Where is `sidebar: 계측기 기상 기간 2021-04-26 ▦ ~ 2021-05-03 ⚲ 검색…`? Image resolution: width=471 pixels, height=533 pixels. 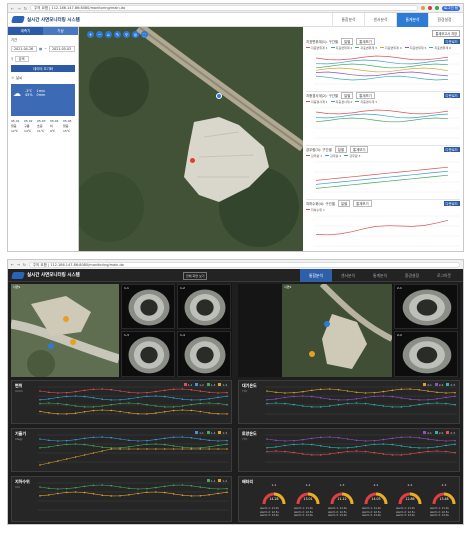
sidebar: 계측기 기상 기간 2021-04-26 ▦ ~ 2021-05-03 ⚲ 검색… is located at coordinates (43, 139).